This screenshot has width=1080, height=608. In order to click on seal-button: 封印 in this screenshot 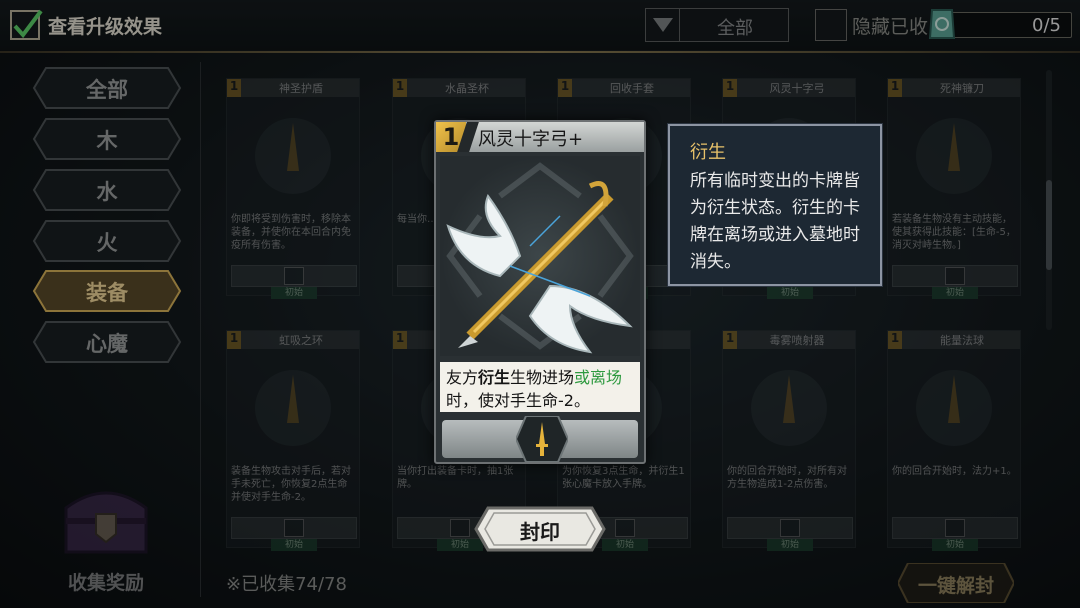, I will do `click(540, 529)`.